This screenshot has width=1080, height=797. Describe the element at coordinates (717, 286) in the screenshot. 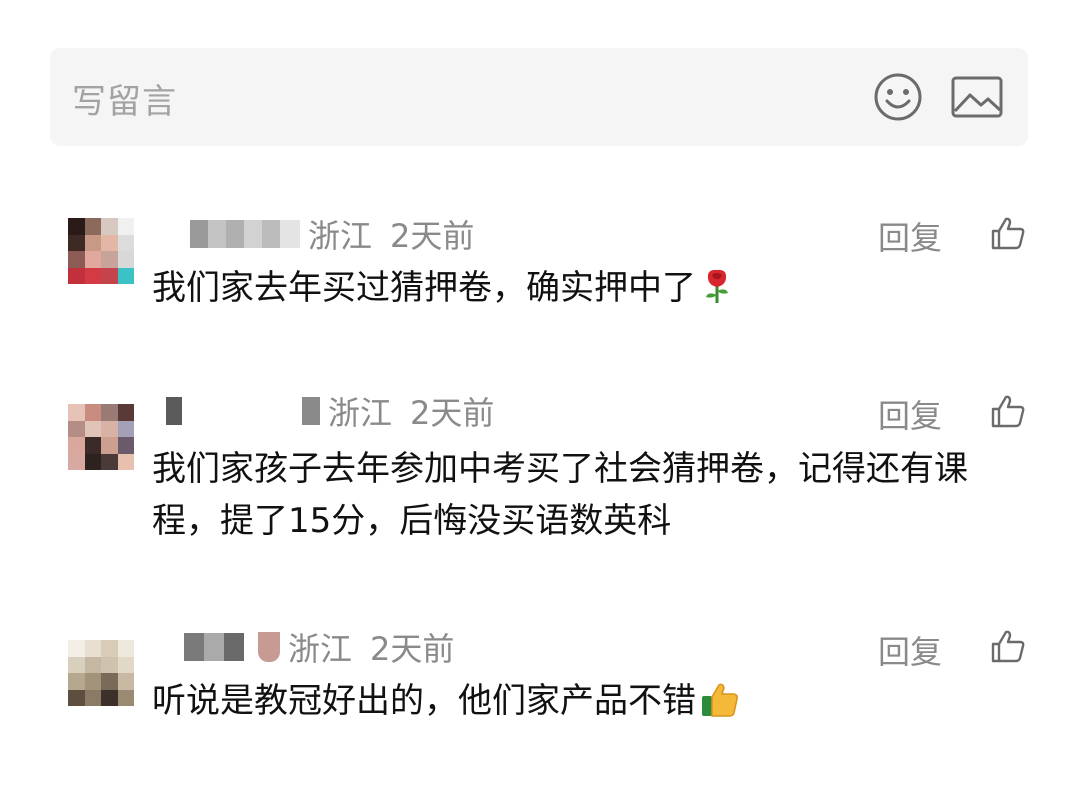

I see `rose-emoji` at that location.